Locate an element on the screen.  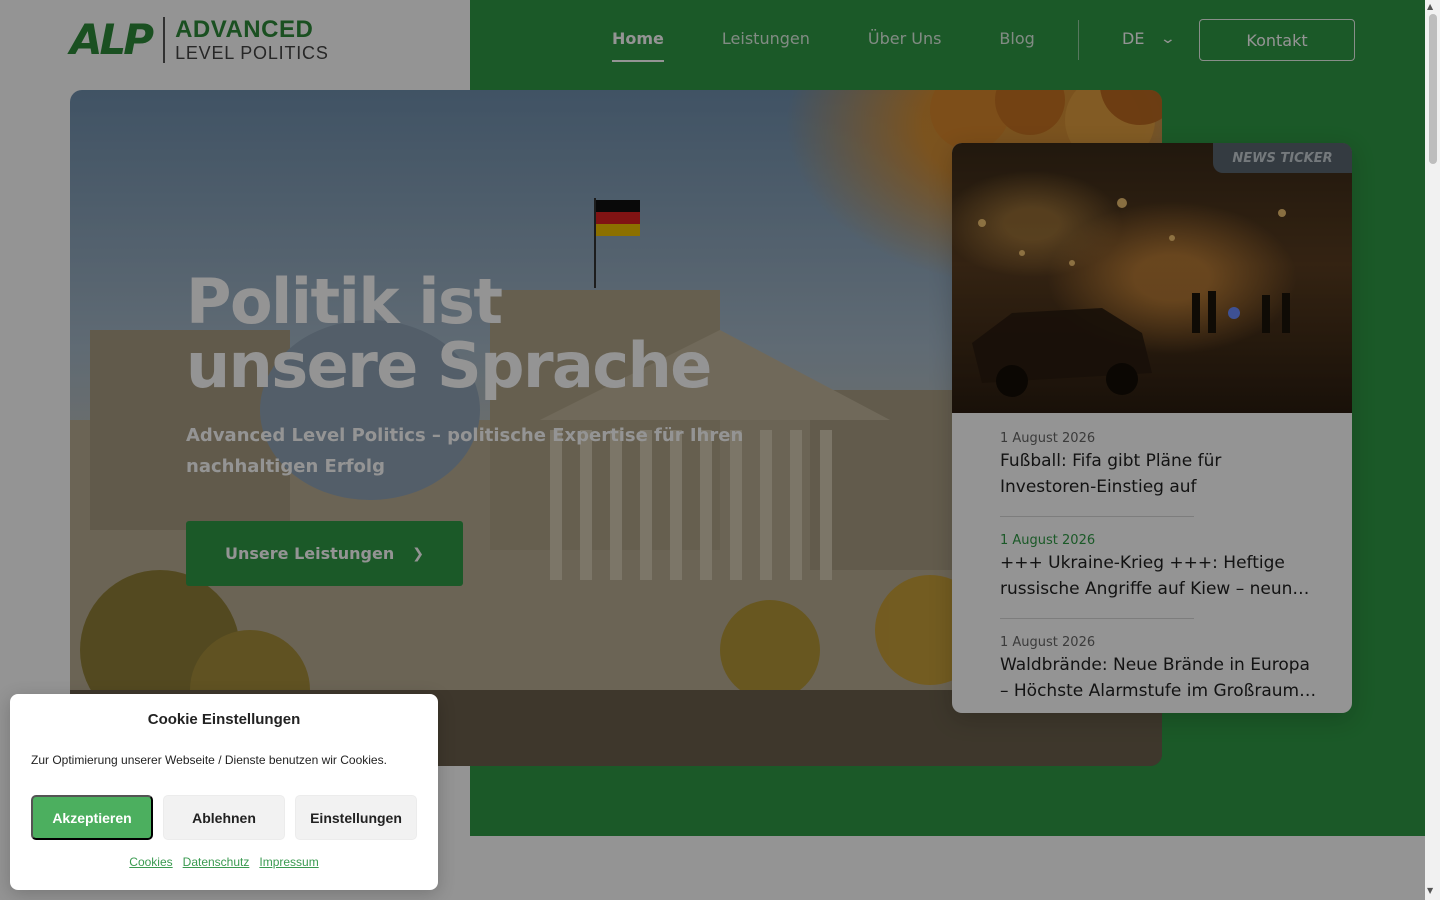
impressum-link: Impressum is located at coordinates (288, 862).